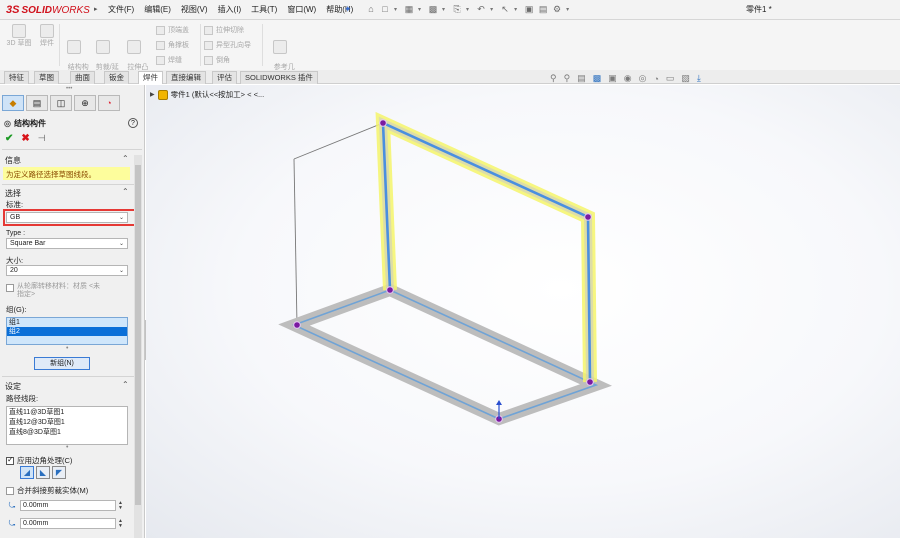  What do you see at coordinates (13, 386) in the screenshot?
I see `settings-section-title: 设定` at bounding box center [13, 386].